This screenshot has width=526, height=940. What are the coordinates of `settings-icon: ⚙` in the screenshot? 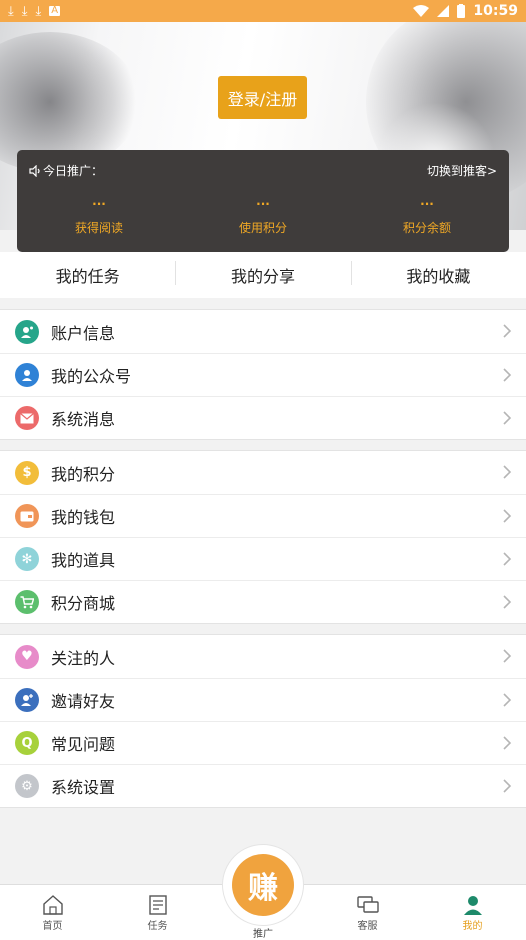 It's located at (27, 786).